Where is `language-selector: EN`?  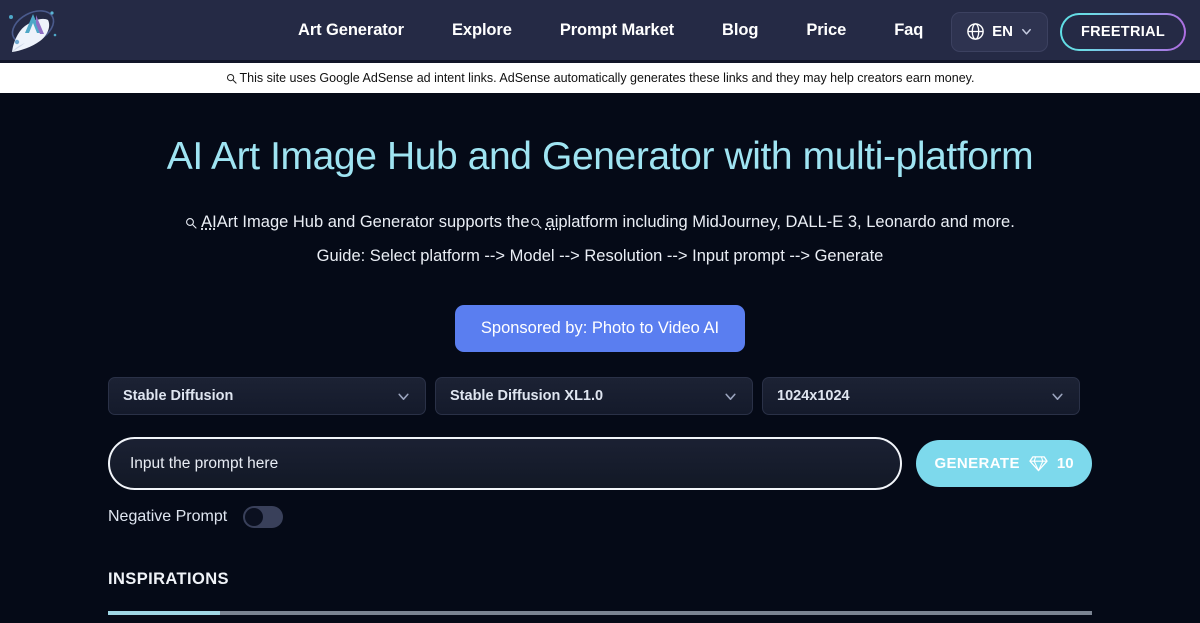 language-selector: EN is located at coordinates (999, 31).